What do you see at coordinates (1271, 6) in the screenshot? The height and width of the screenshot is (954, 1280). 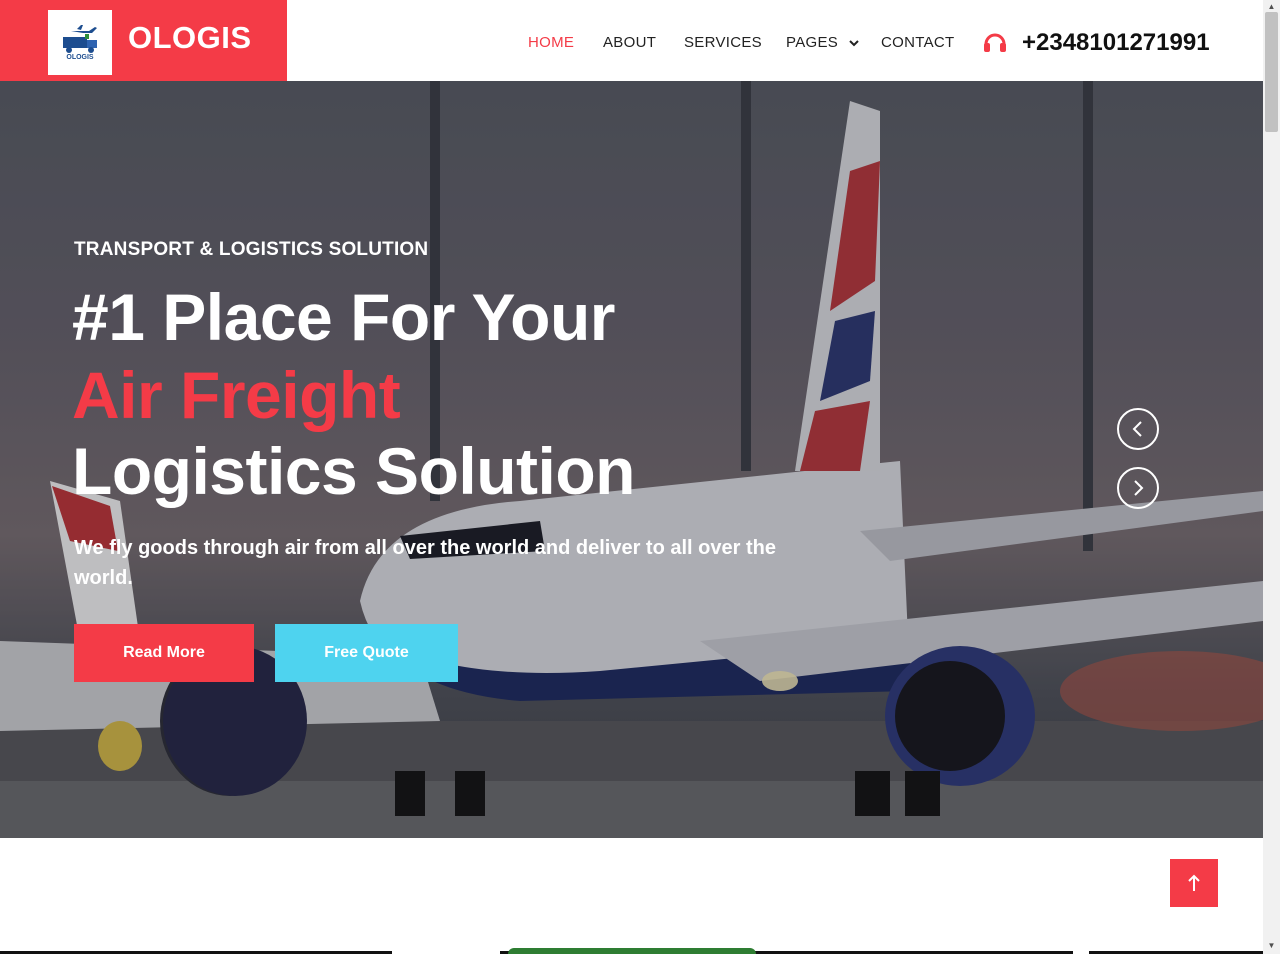 I see `scroll-up-arrow-icon: ▲` at bounding box center [1271, 6].